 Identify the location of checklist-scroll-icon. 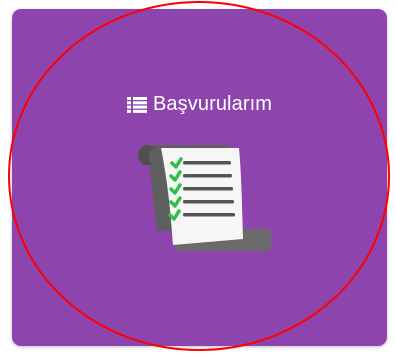
(206, 199).